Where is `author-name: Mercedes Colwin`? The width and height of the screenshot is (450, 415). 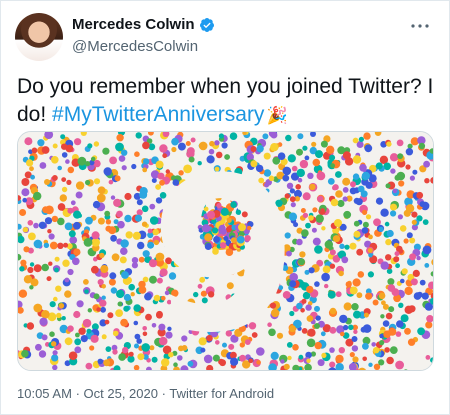
author-name: Mercedes Colwin is located at coordinates (133, 25).